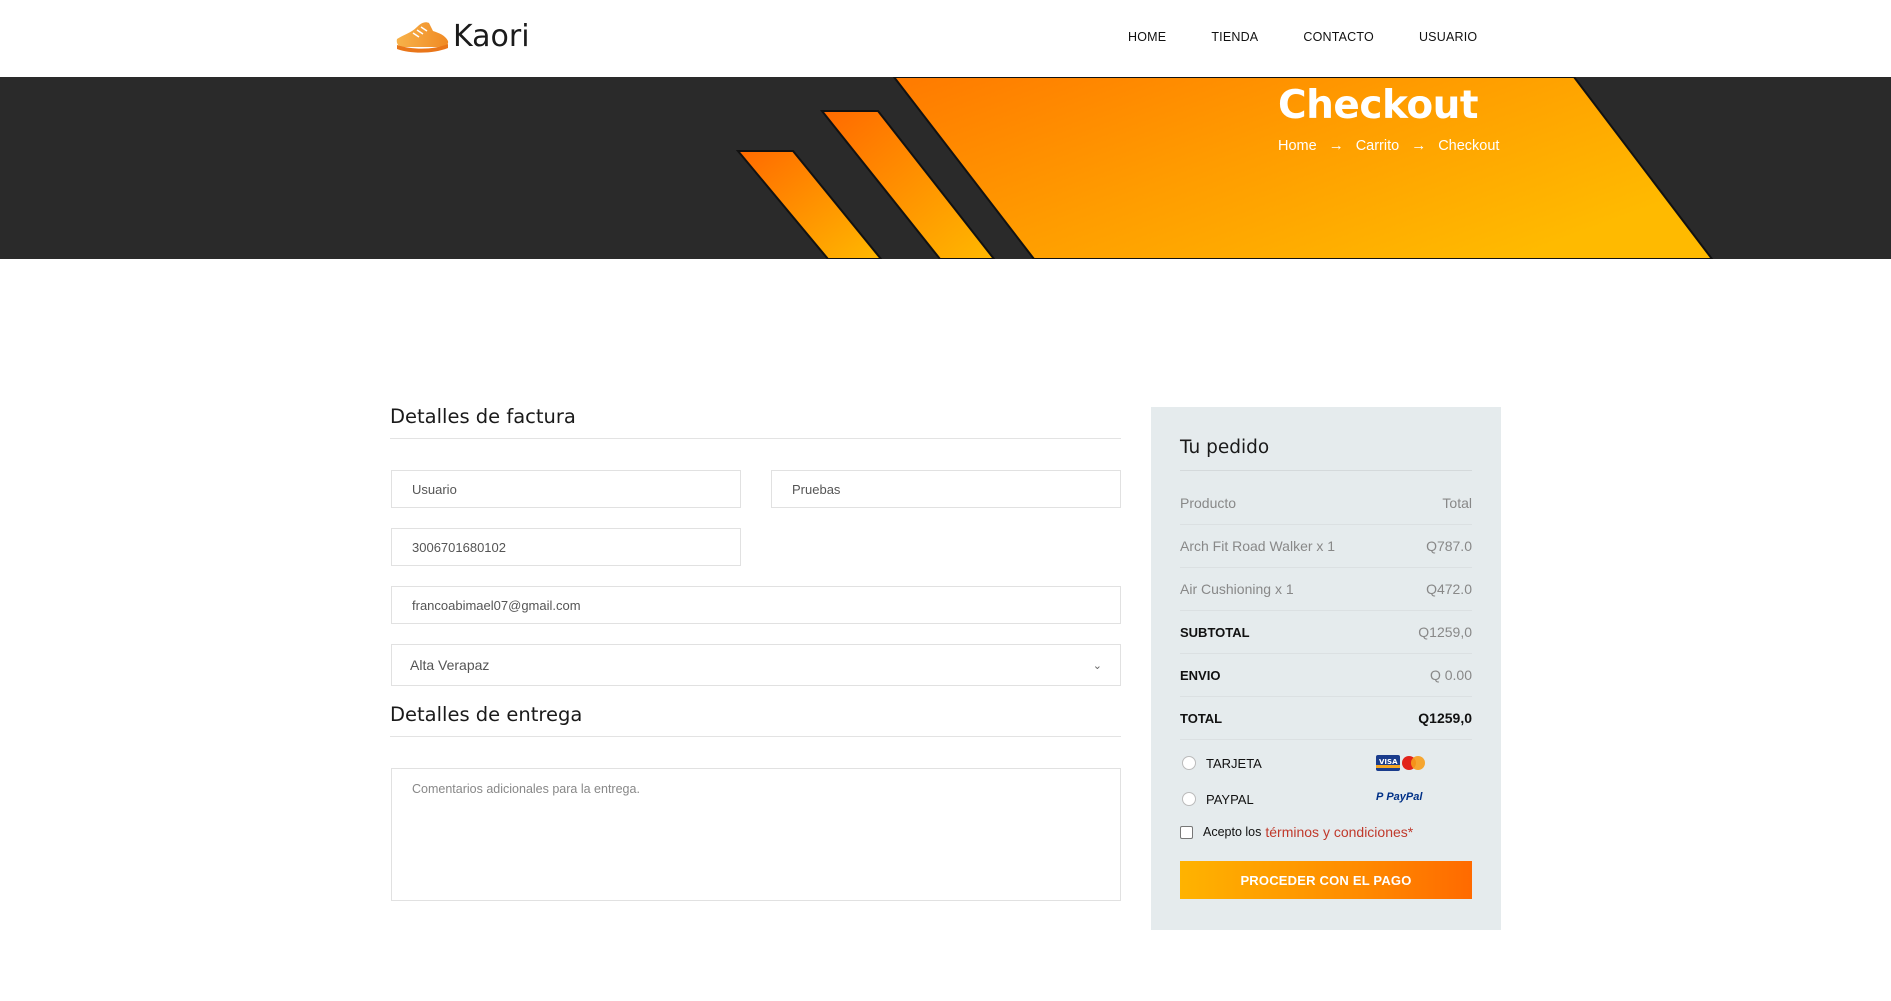 Image resolution: width=1891 pixels, height=1001 pixels. I want to click on breadcrumb-carrito: Carrito, so click(1378, 146).